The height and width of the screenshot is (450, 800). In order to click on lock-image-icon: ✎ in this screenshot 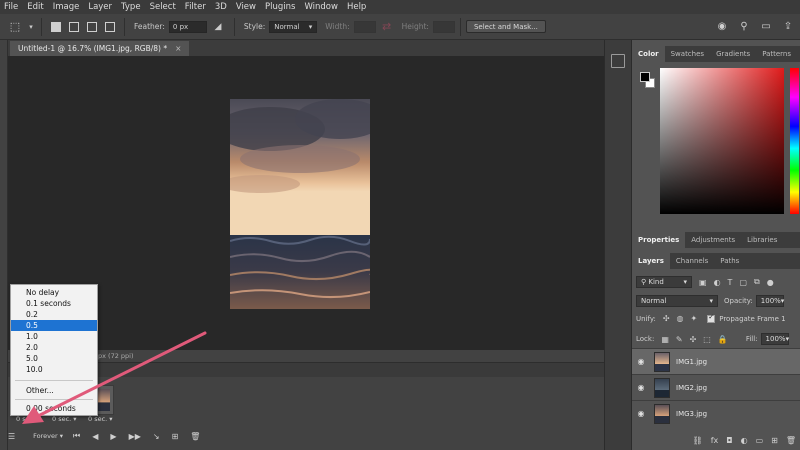, I will do `click(679, 339)`.